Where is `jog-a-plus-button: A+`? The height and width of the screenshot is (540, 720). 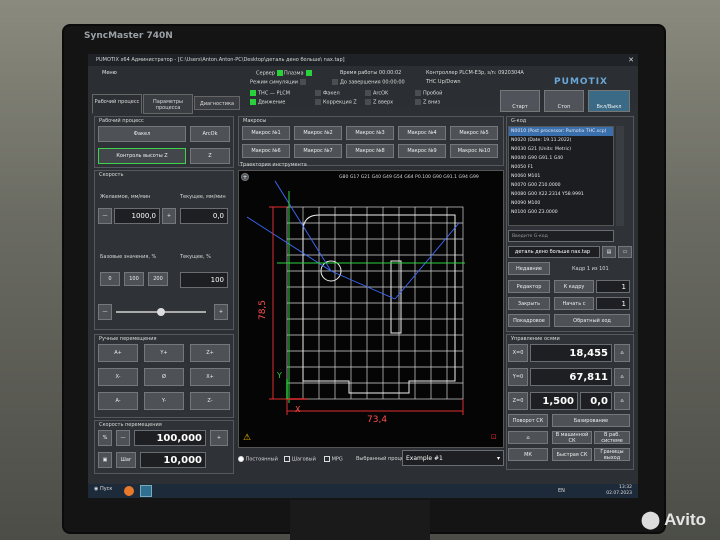
jog-a-plus-button: A+ is located at coordinates (118, 353).